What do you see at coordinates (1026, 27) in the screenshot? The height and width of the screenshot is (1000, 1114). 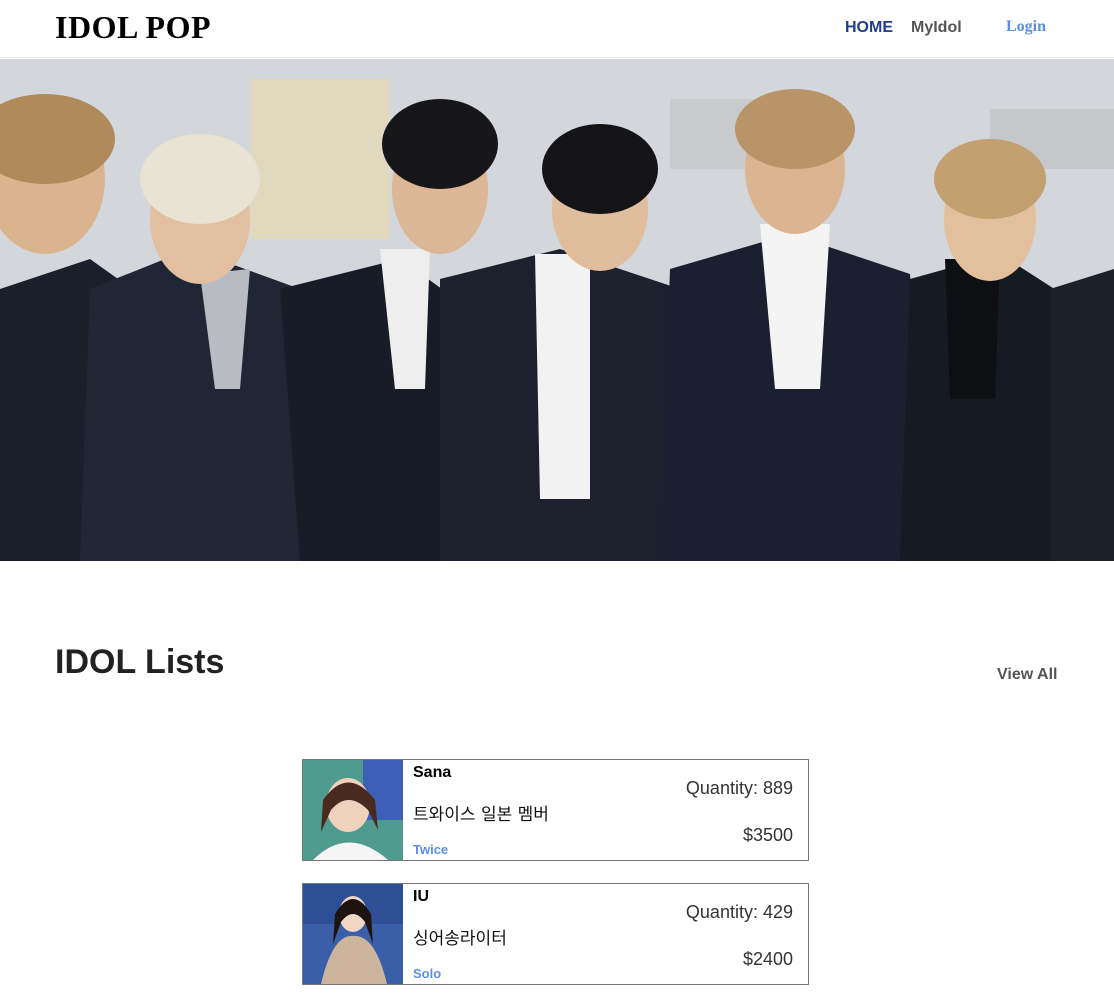 I see `nav-login-link: Login` at bounding box center [1026, 27].